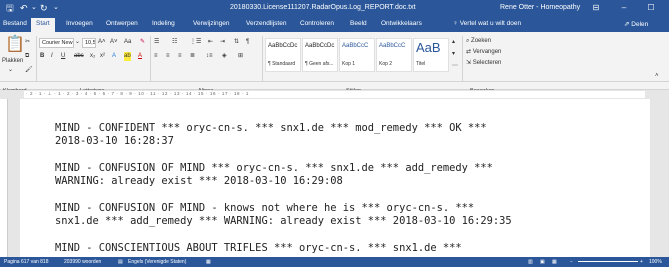 The width and height of the screenshot is (669, 267). Describe the element at coordinates (168, 56) in the screenshot. I see `align-center-icon: ≡` at that location.